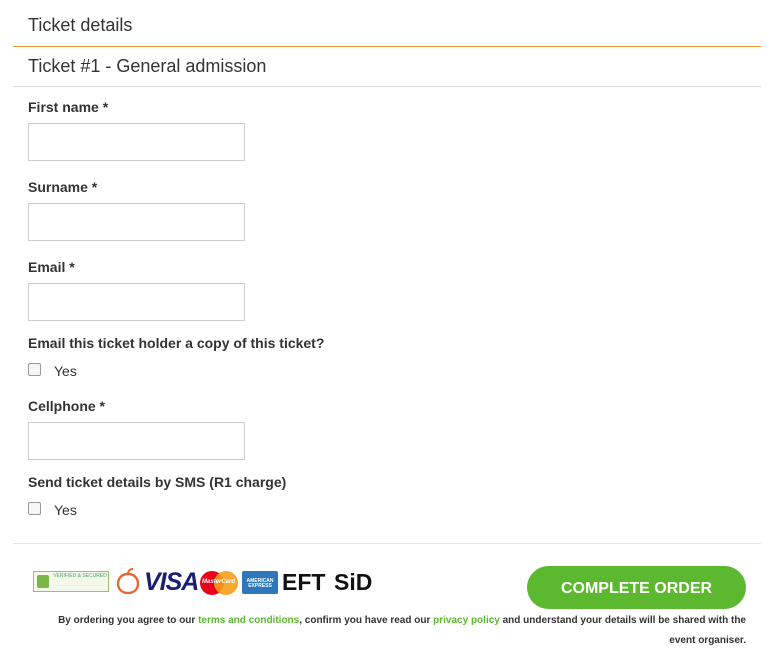  Describe the element at coordinates (387, 67) in the screenshot. I see `ticket-header: Ticket #1 - General admission` at that location.